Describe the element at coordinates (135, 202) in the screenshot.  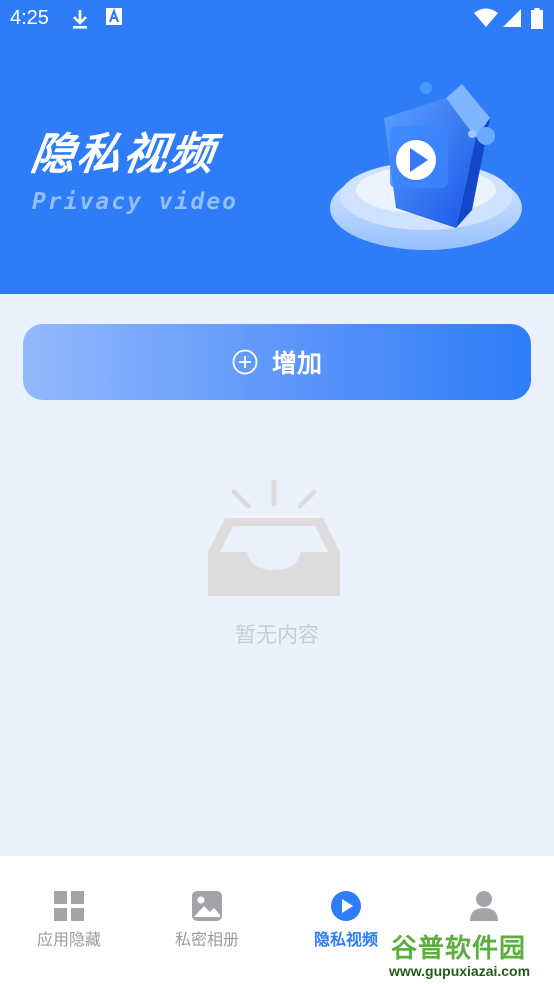
I see `page-subtitle: Privacy video` at that location.